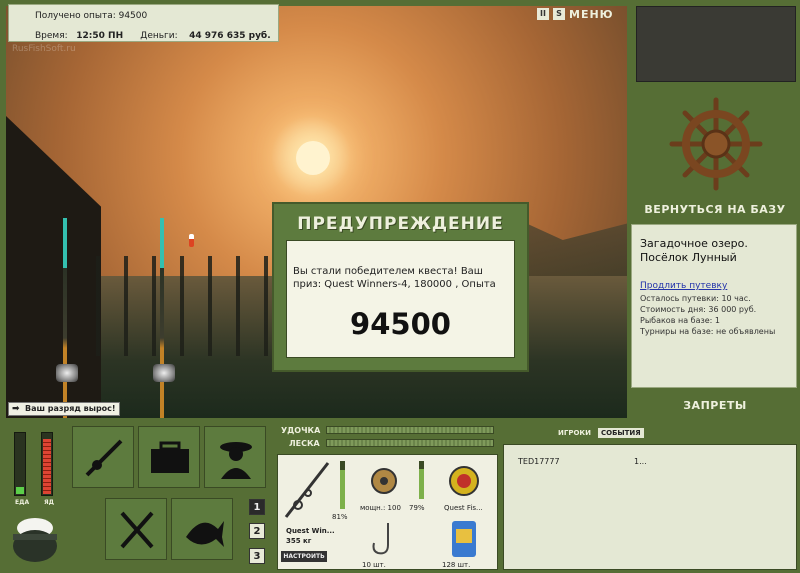  Describe the element at coordinates (70, 408) in the screenshot. I see `rank-notice-text: Ваш разряд вырос!` at that location.